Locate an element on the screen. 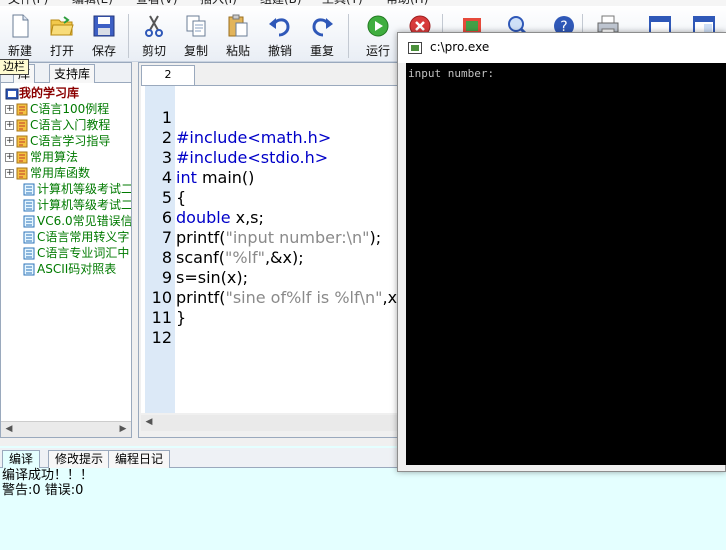 This screenshot has width=726, height=550. tree-item-label: 计算机等级考试二 is located at coordinates (84, 189).